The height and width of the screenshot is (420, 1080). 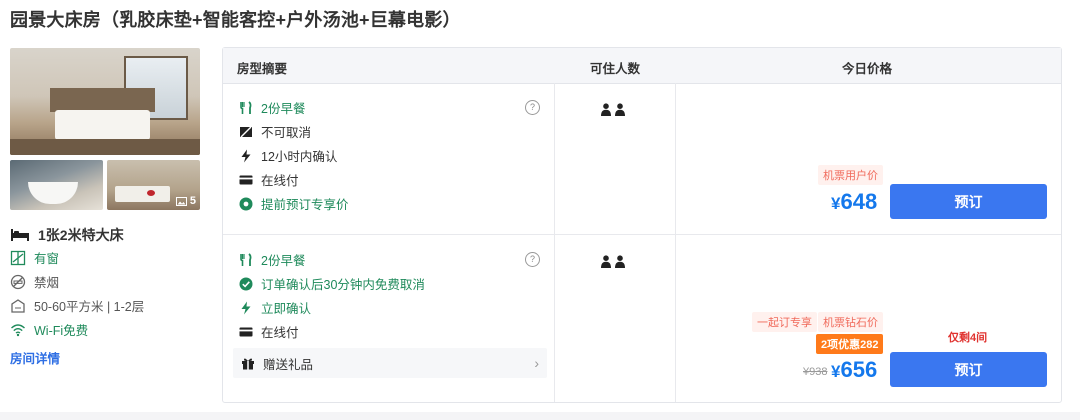 What do you see at coordinates (968, 338) in the screenshot?
I see `remaining-rooms: 仅剩4间` at bounding box center [968, 338].